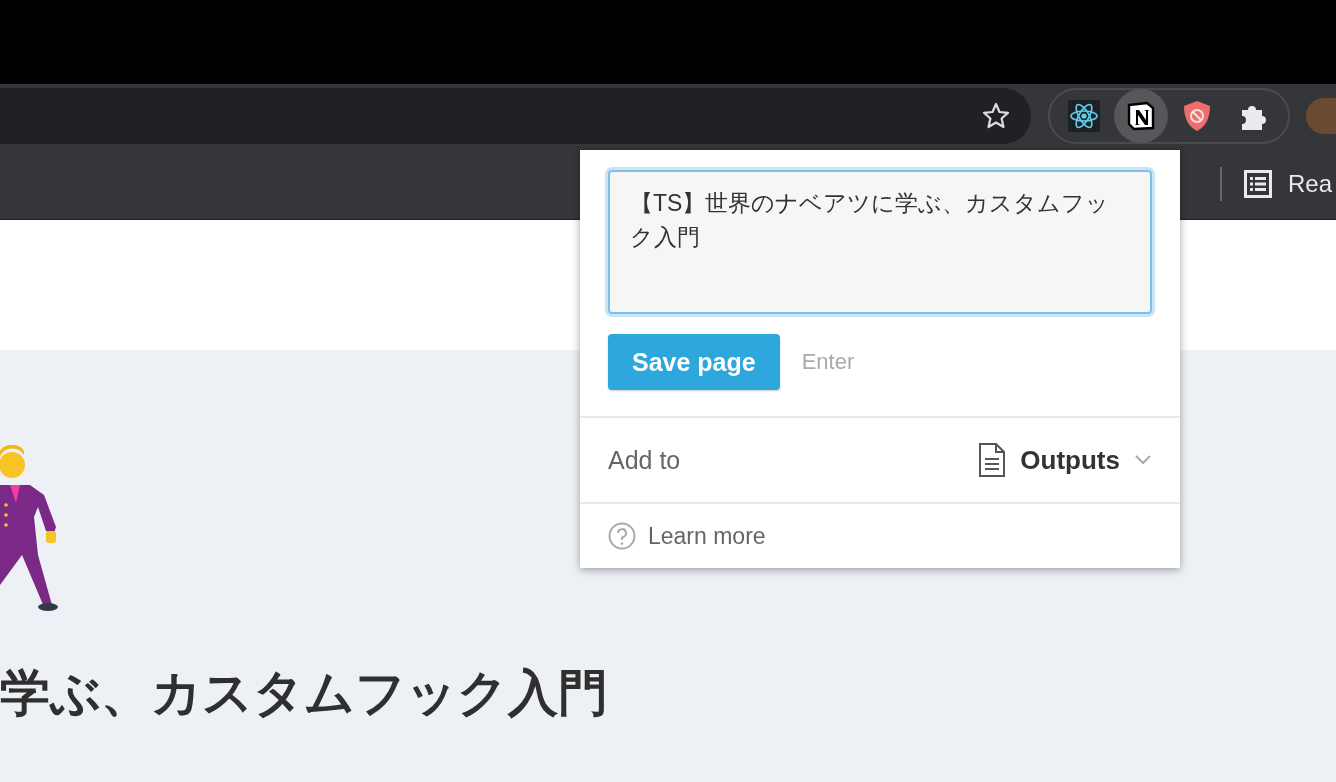  What do you see at coordinates (644, 460) in the screenshot?
I see `add-to-label: Add to` at bounding box center [644, 460].